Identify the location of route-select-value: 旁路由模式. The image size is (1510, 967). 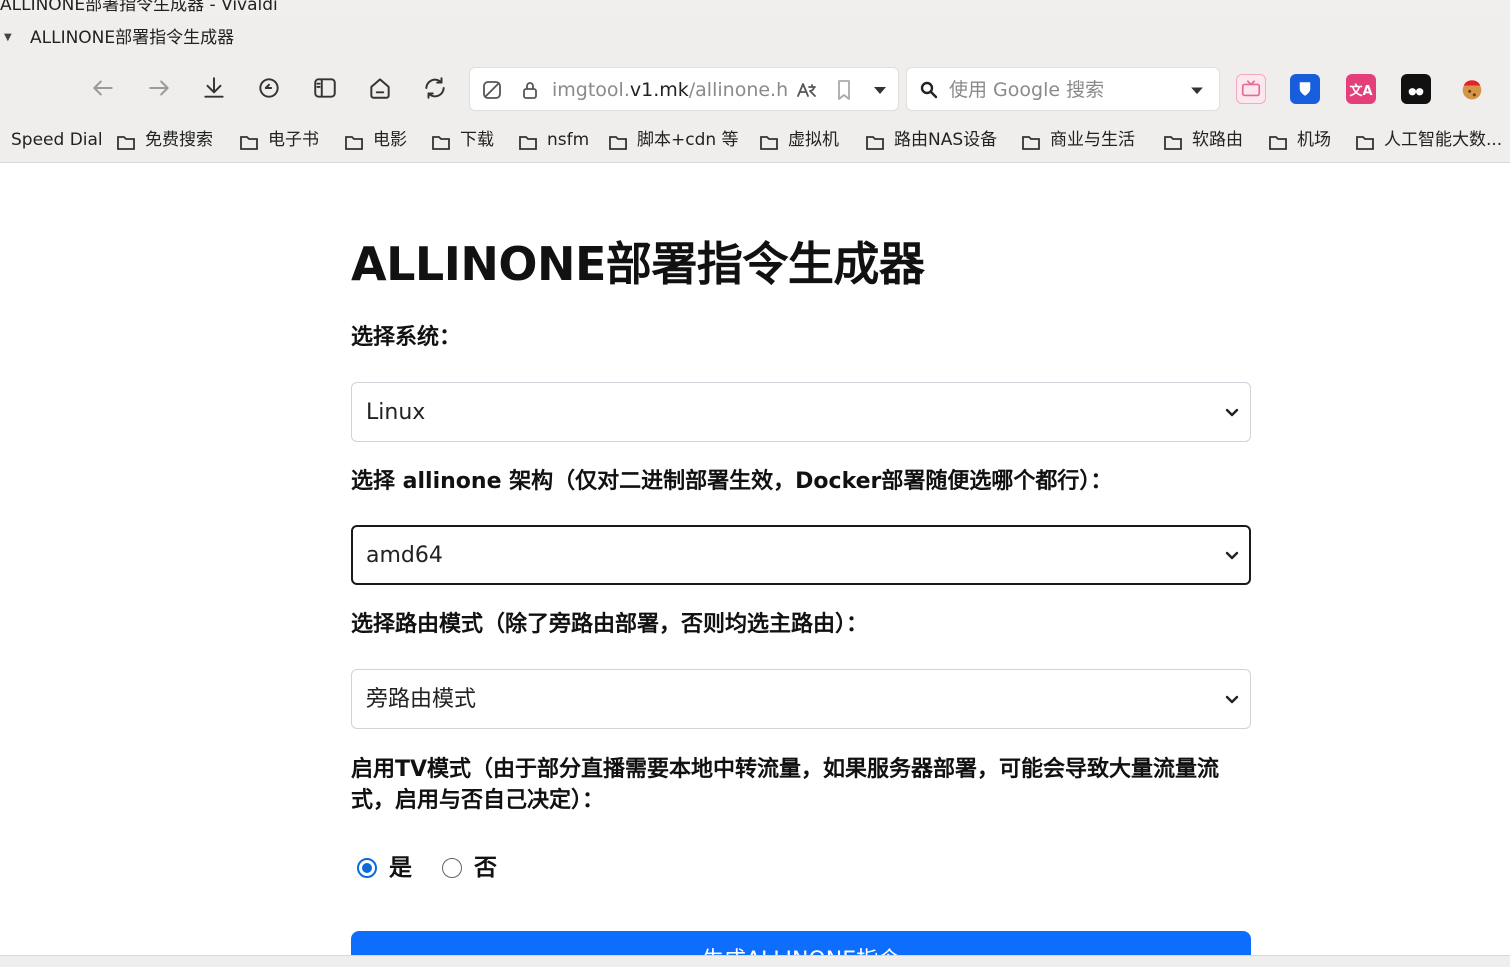
(421, 699).